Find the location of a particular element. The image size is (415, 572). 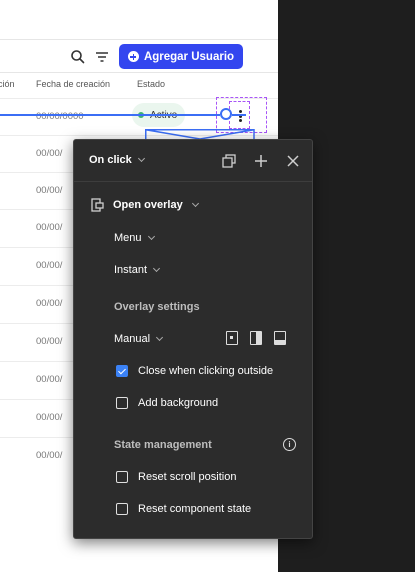

table-toolbar: Agregar Usuario is located at coordinates (139, 56).